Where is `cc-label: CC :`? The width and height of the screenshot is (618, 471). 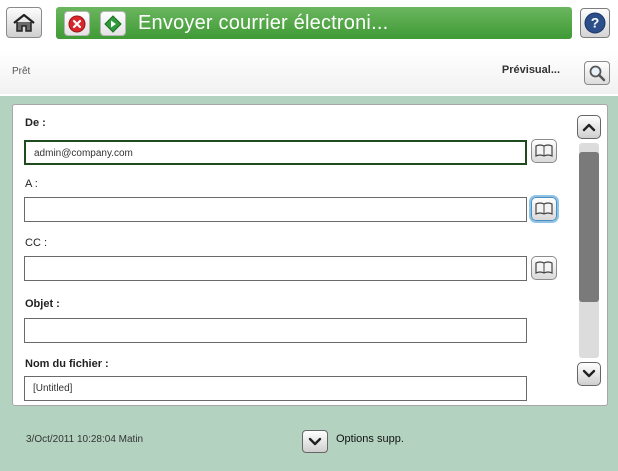
cc-label: CC : is located at coordinates (36, 243).